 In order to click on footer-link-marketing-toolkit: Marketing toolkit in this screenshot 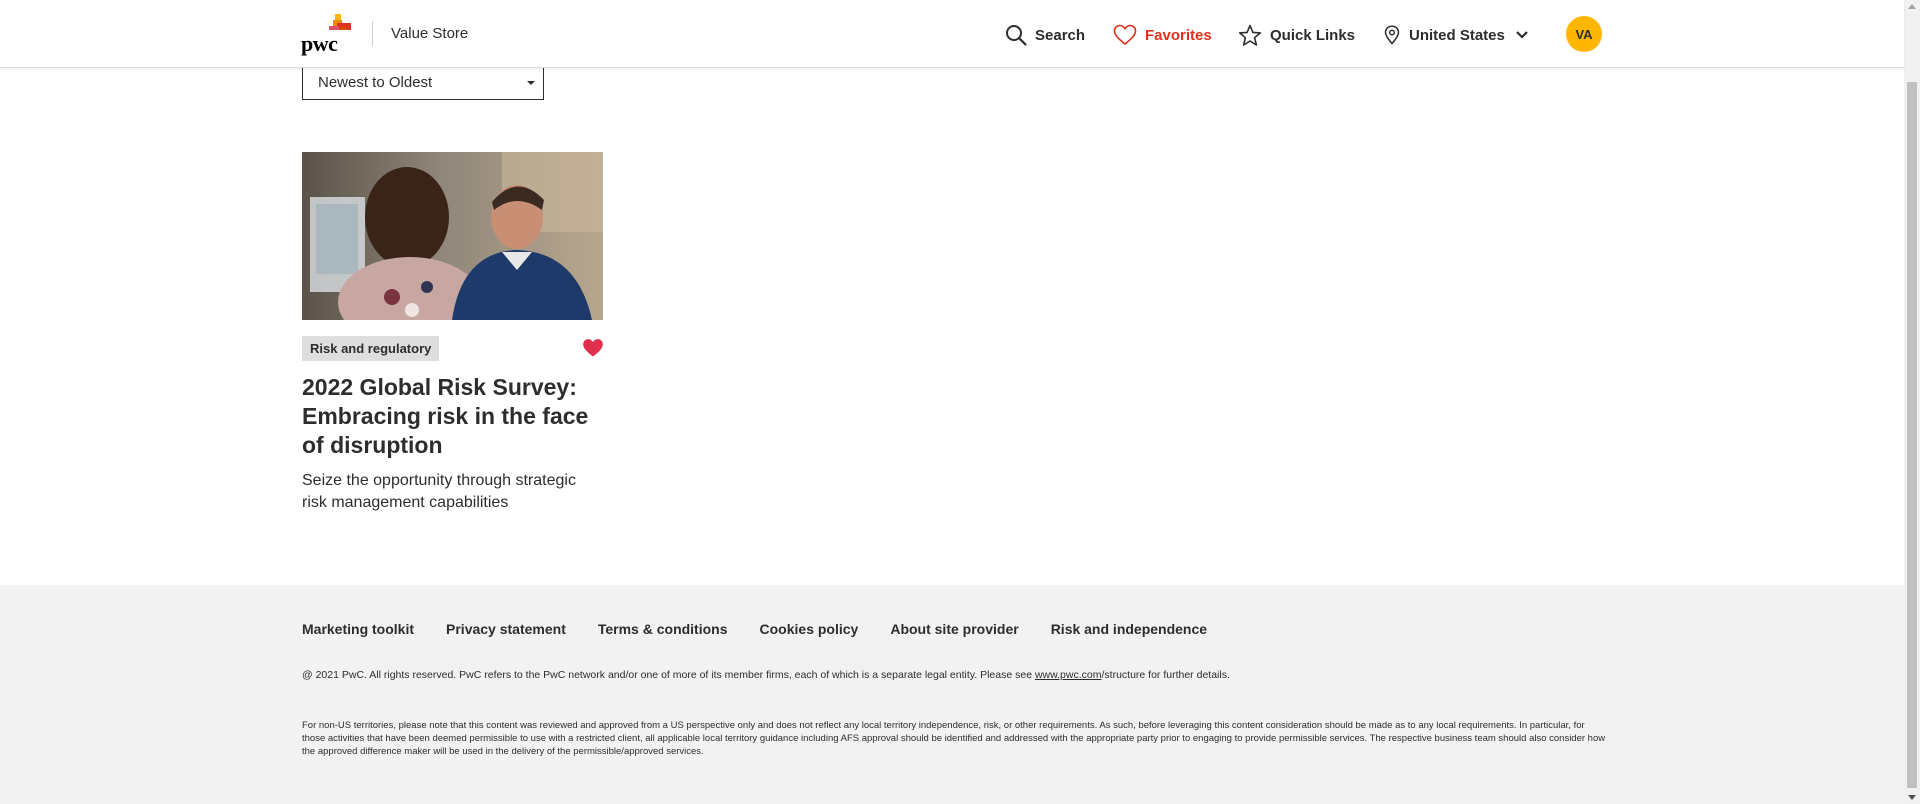, I will do `click(358, 629)`.